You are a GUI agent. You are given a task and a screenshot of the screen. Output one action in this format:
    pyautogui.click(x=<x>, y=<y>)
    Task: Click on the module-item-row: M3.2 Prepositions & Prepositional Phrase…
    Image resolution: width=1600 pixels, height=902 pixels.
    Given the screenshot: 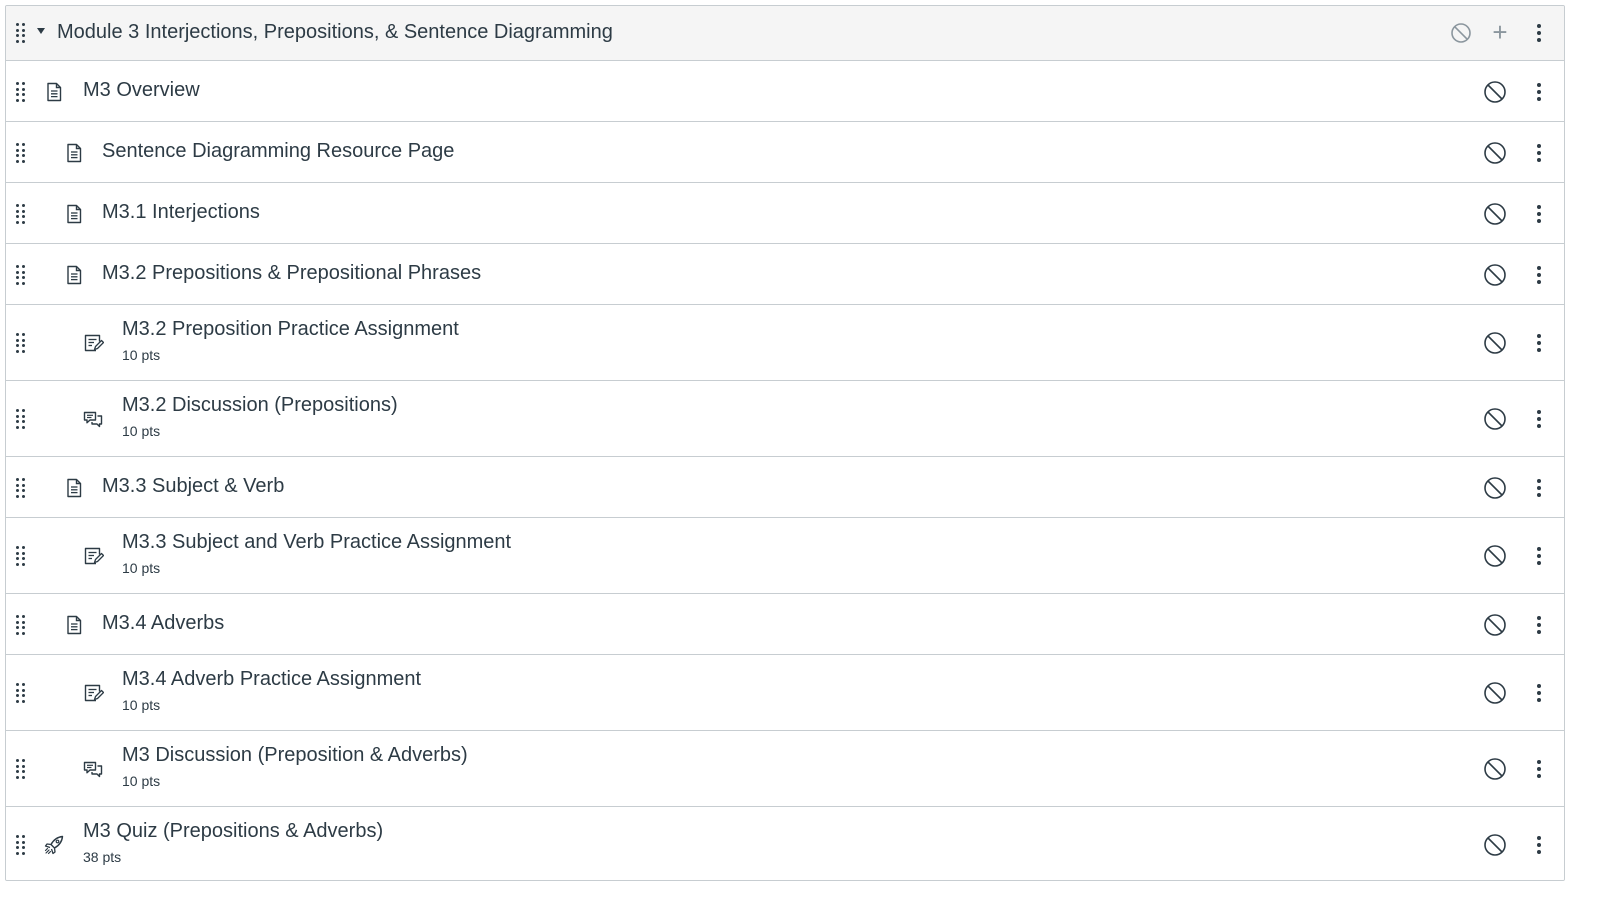 What is the action you would take?
    pyautogui.click(x=785, y=274)
    